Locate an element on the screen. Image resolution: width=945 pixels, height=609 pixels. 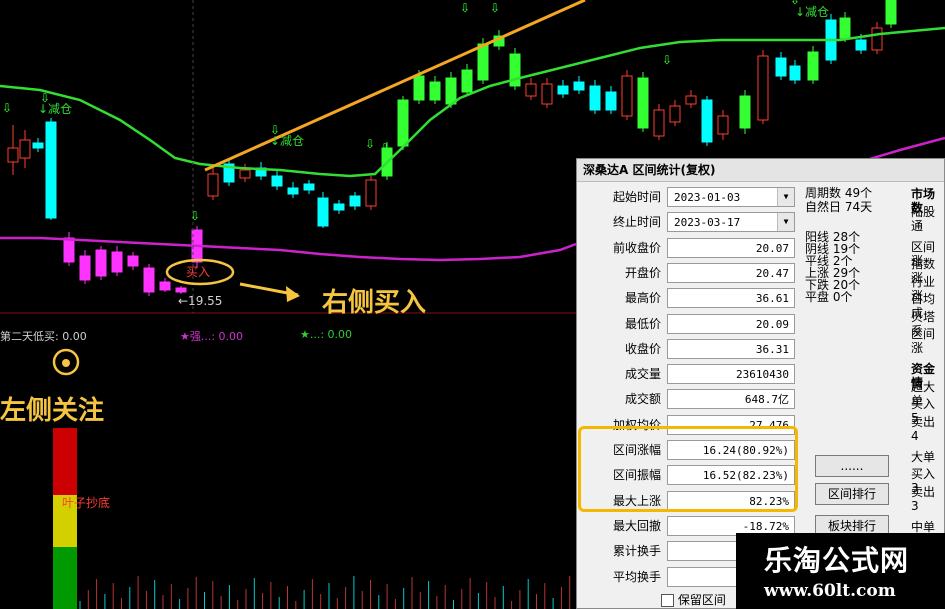
keep-range-checkbox: 保留区间 is located at coordinates (693, 599).